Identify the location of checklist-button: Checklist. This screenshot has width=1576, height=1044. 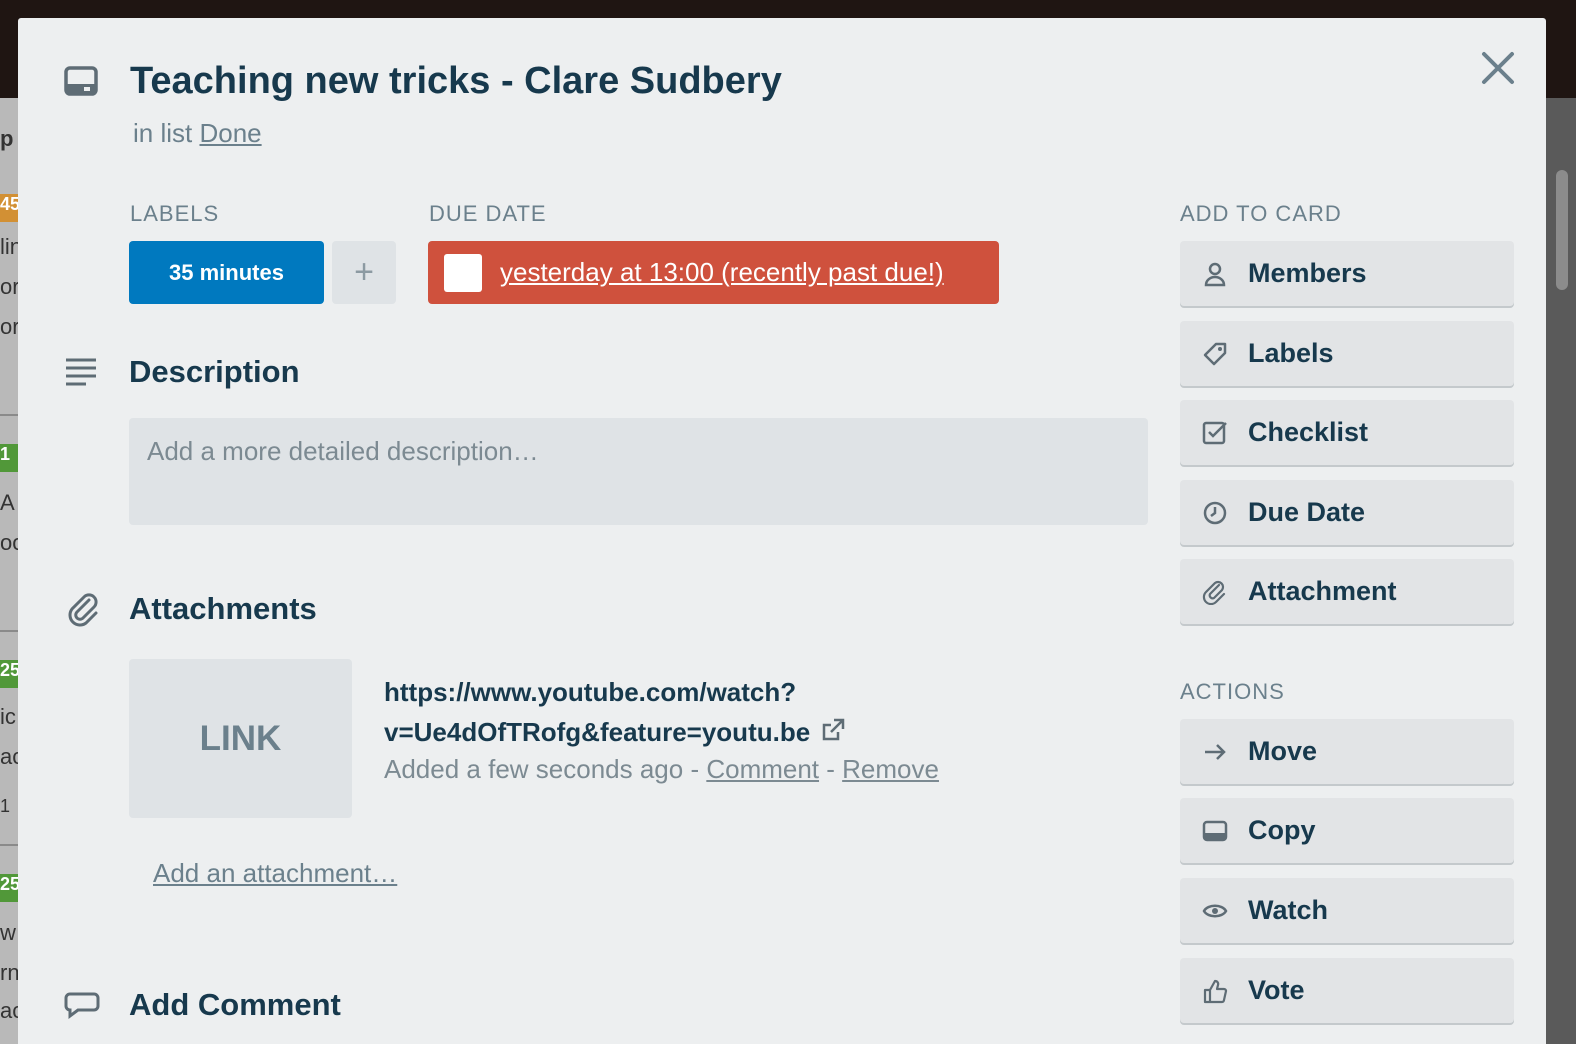
(1347, 432).